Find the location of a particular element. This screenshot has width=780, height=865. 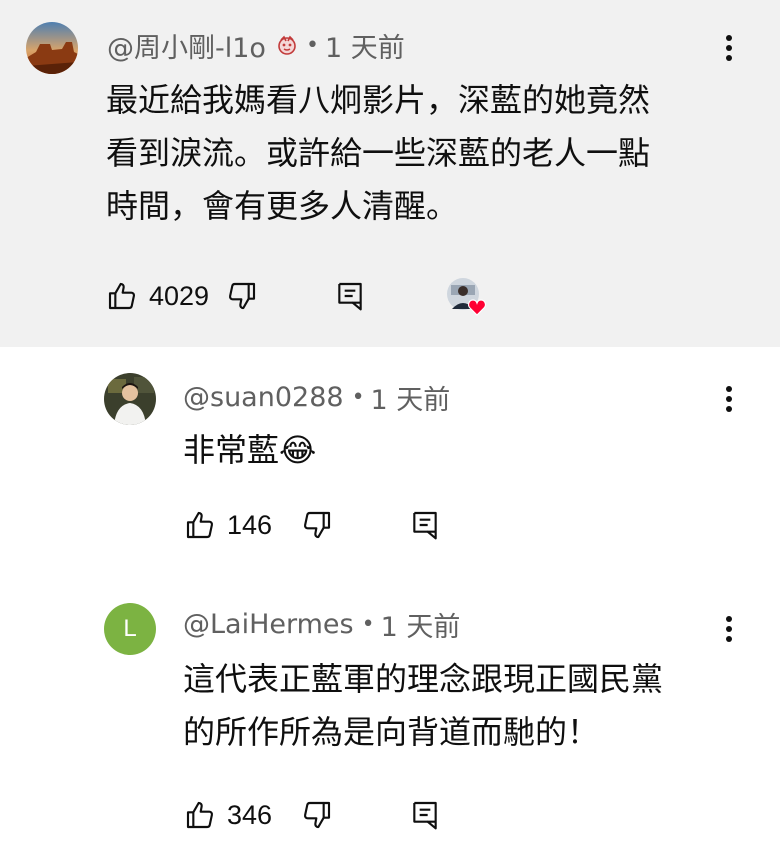

comment-header: @LaiHermes • 1 天前 is located at coordinates (321, 624).